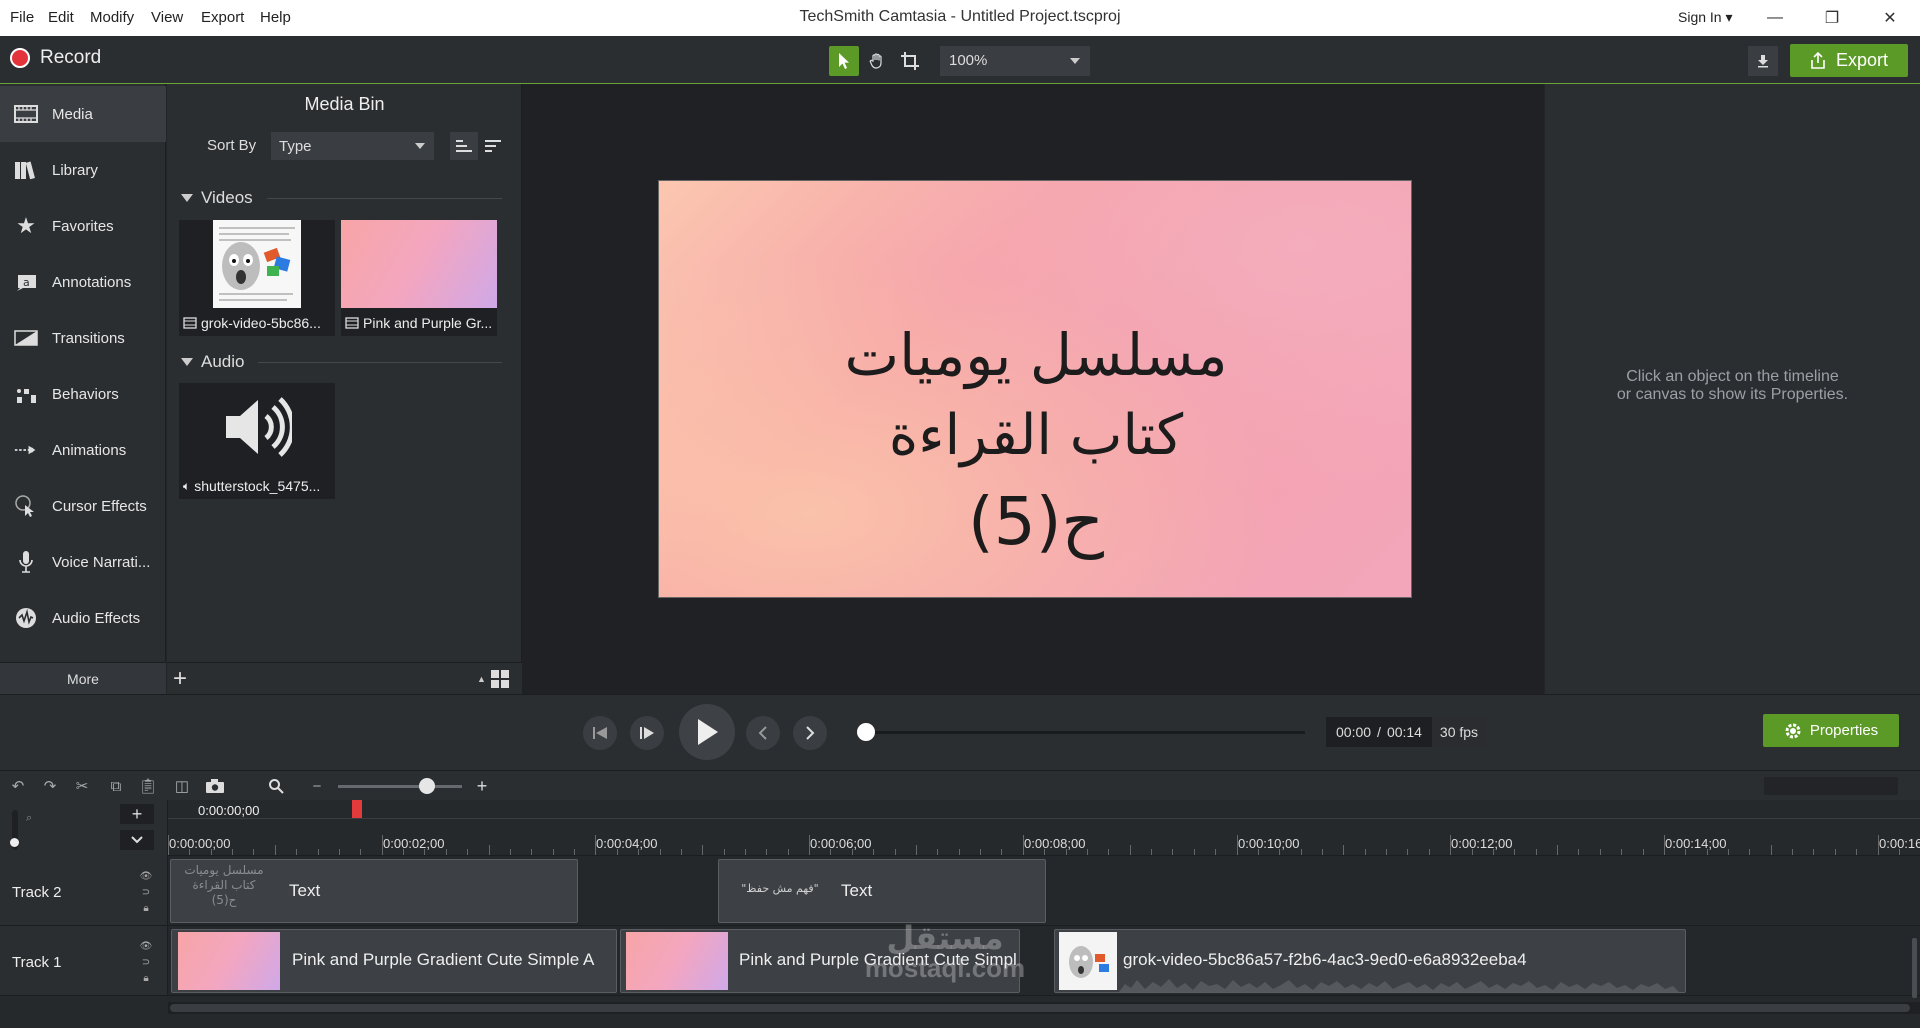 The width and height of the screenshot is (1920, 1028). I want to click on track-header-2: Track 2 👁︎ ⊃ 🔒︎, so click(84, 891).